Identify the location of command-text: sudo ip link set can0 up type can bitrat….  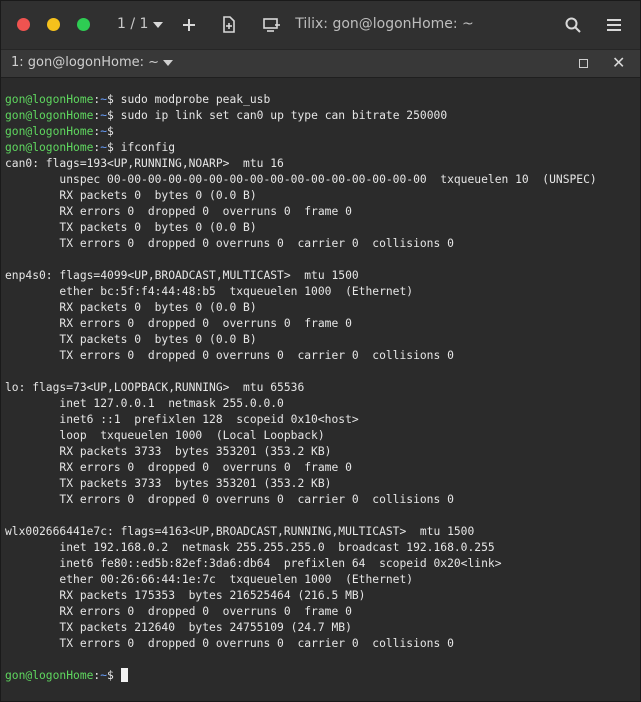
(284, 115).